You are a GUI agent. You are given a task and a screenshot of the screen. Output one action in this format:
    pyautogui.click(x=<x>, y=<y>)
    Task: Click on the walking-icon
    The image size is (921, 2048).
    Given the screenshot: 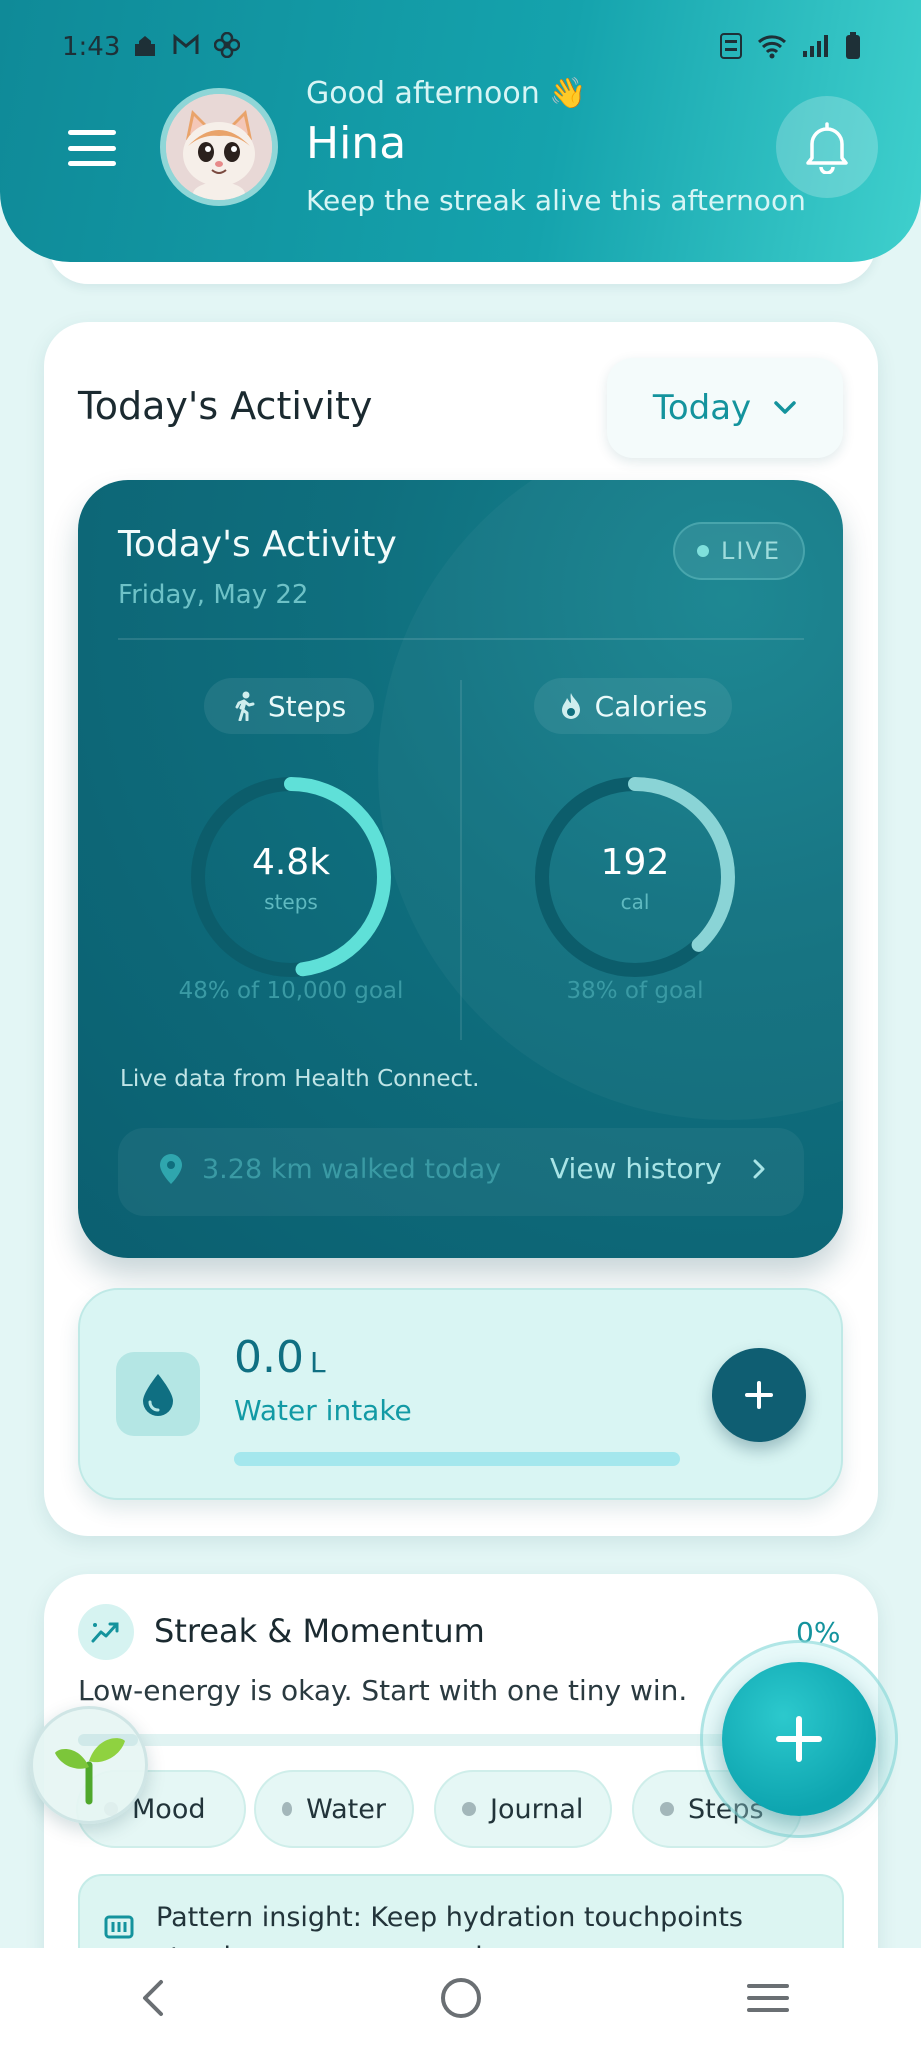 What is the action you would take?
    pyautogui.click(x=245, y=706)
    